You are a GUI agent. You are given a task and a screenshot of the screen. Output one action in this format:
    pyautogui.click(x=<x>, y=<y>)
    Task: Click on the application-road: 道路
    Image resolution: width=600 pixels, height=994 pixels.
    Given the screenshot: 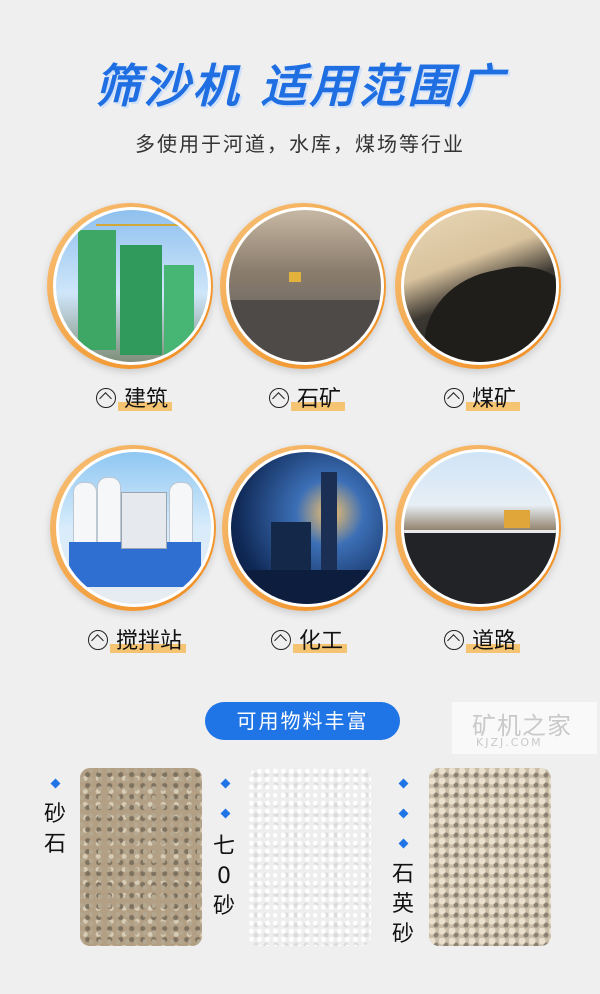 What is the action you would take?
    pyautogui.click(x=480, y=560)
    